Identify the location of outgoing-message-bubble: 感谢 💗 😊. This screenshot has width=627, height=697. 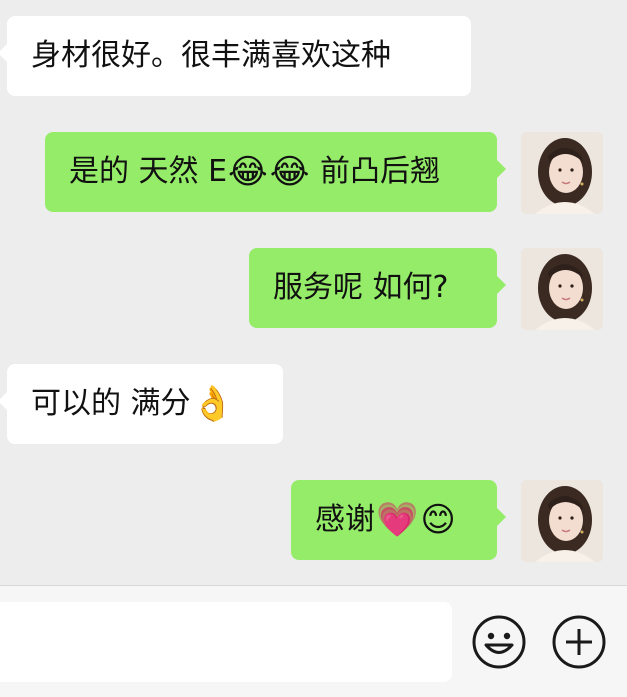
(398, 520).